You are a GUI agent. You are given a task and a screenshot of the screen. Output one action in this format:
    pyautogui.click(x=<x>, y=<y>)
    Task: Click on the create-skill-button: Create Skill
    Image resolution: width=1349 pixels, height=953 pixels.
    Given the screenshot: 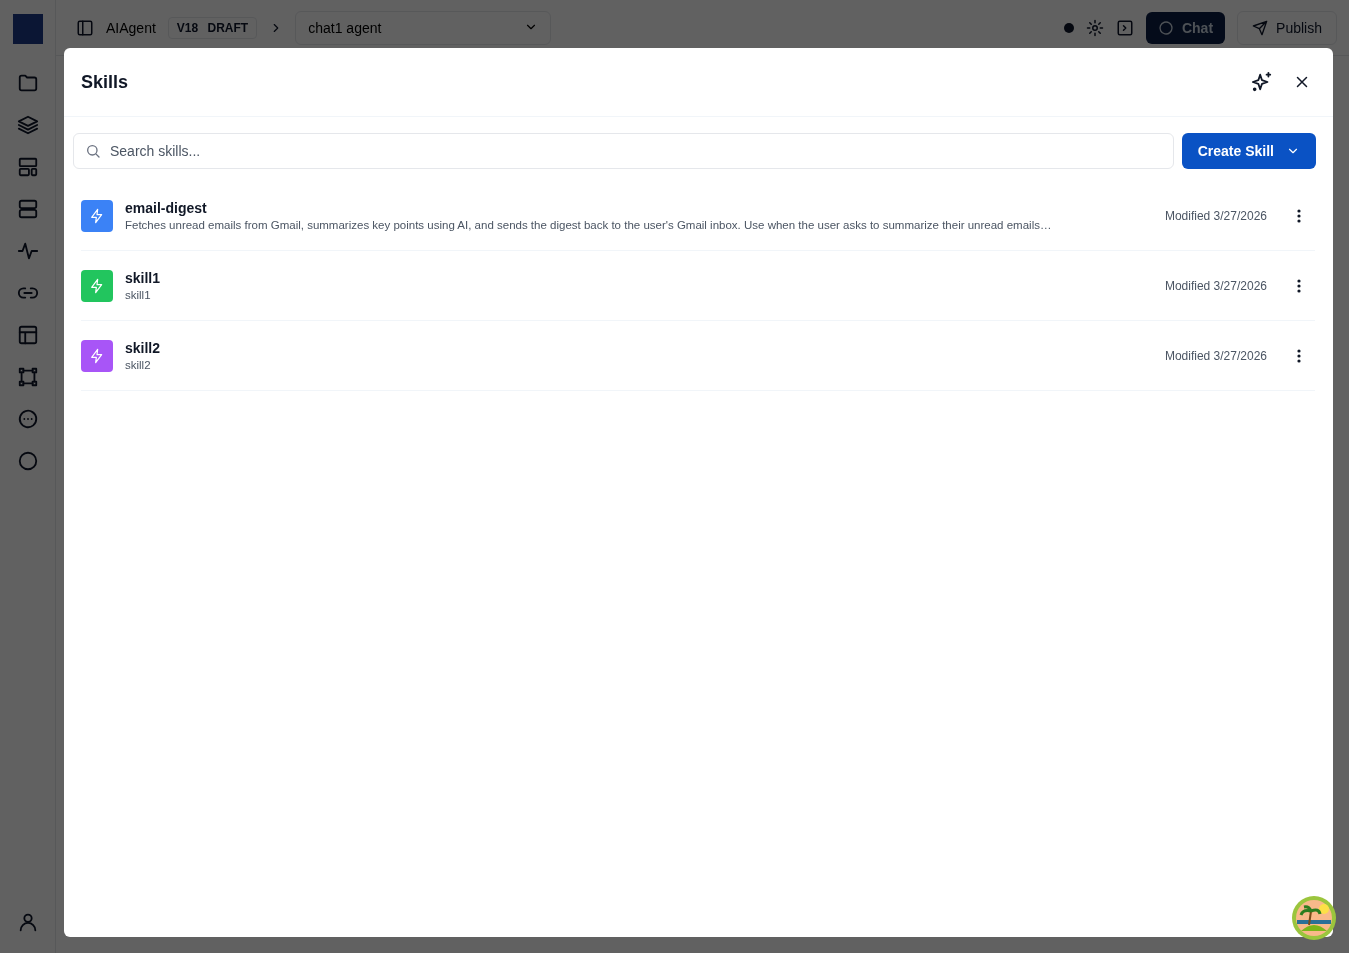 What is the action you would take?
    pyautogui.click(x=1248, y=151)
    